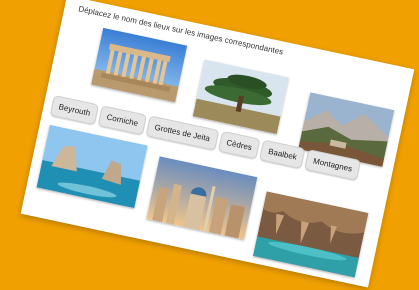 The width and height of the screenshot is (419, 290). I want to click on photo-pigeon-rocks, so click(92, 166).